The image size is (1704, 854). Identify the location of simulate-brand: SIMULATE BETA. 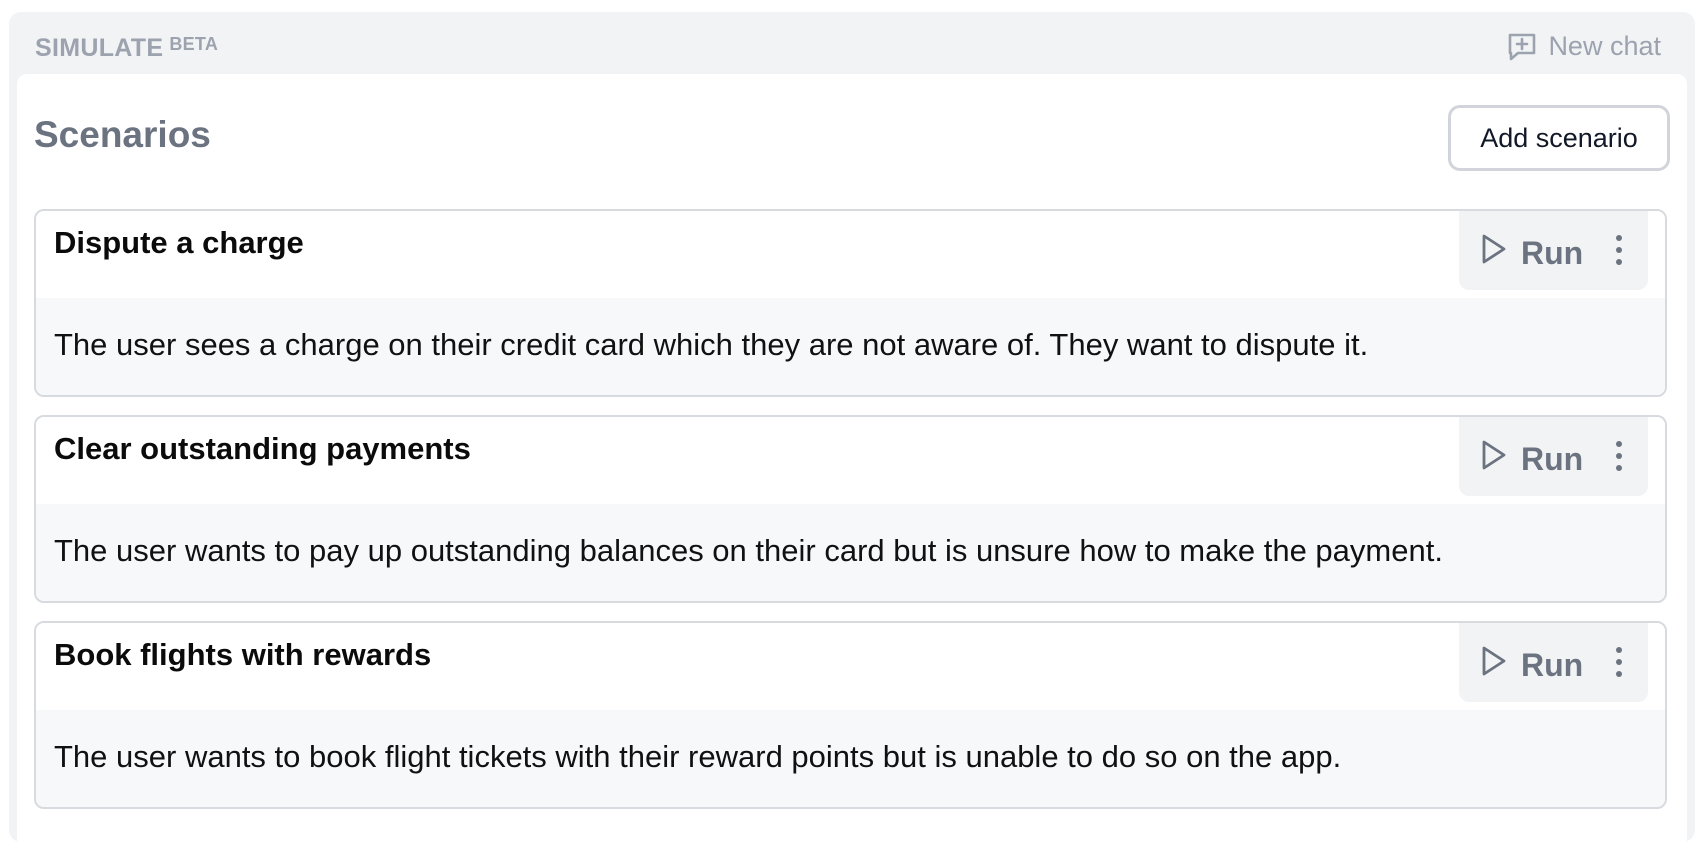
(126, 48).